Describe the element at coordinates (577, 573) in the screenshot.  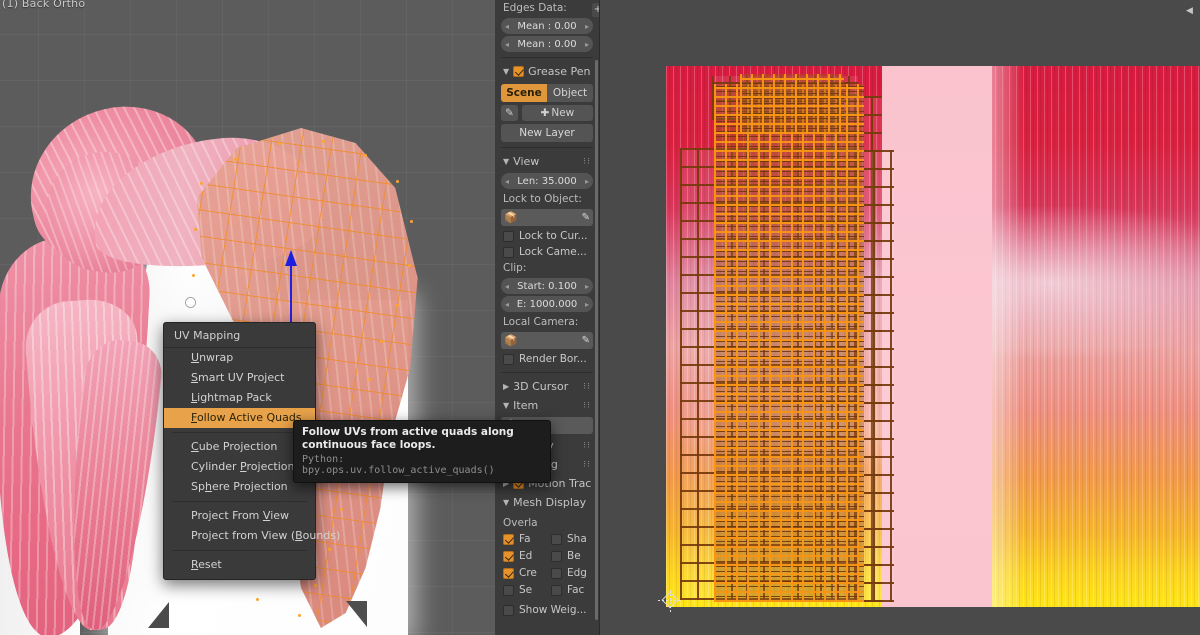
I see `overlay-label-5: Edg` at that location.